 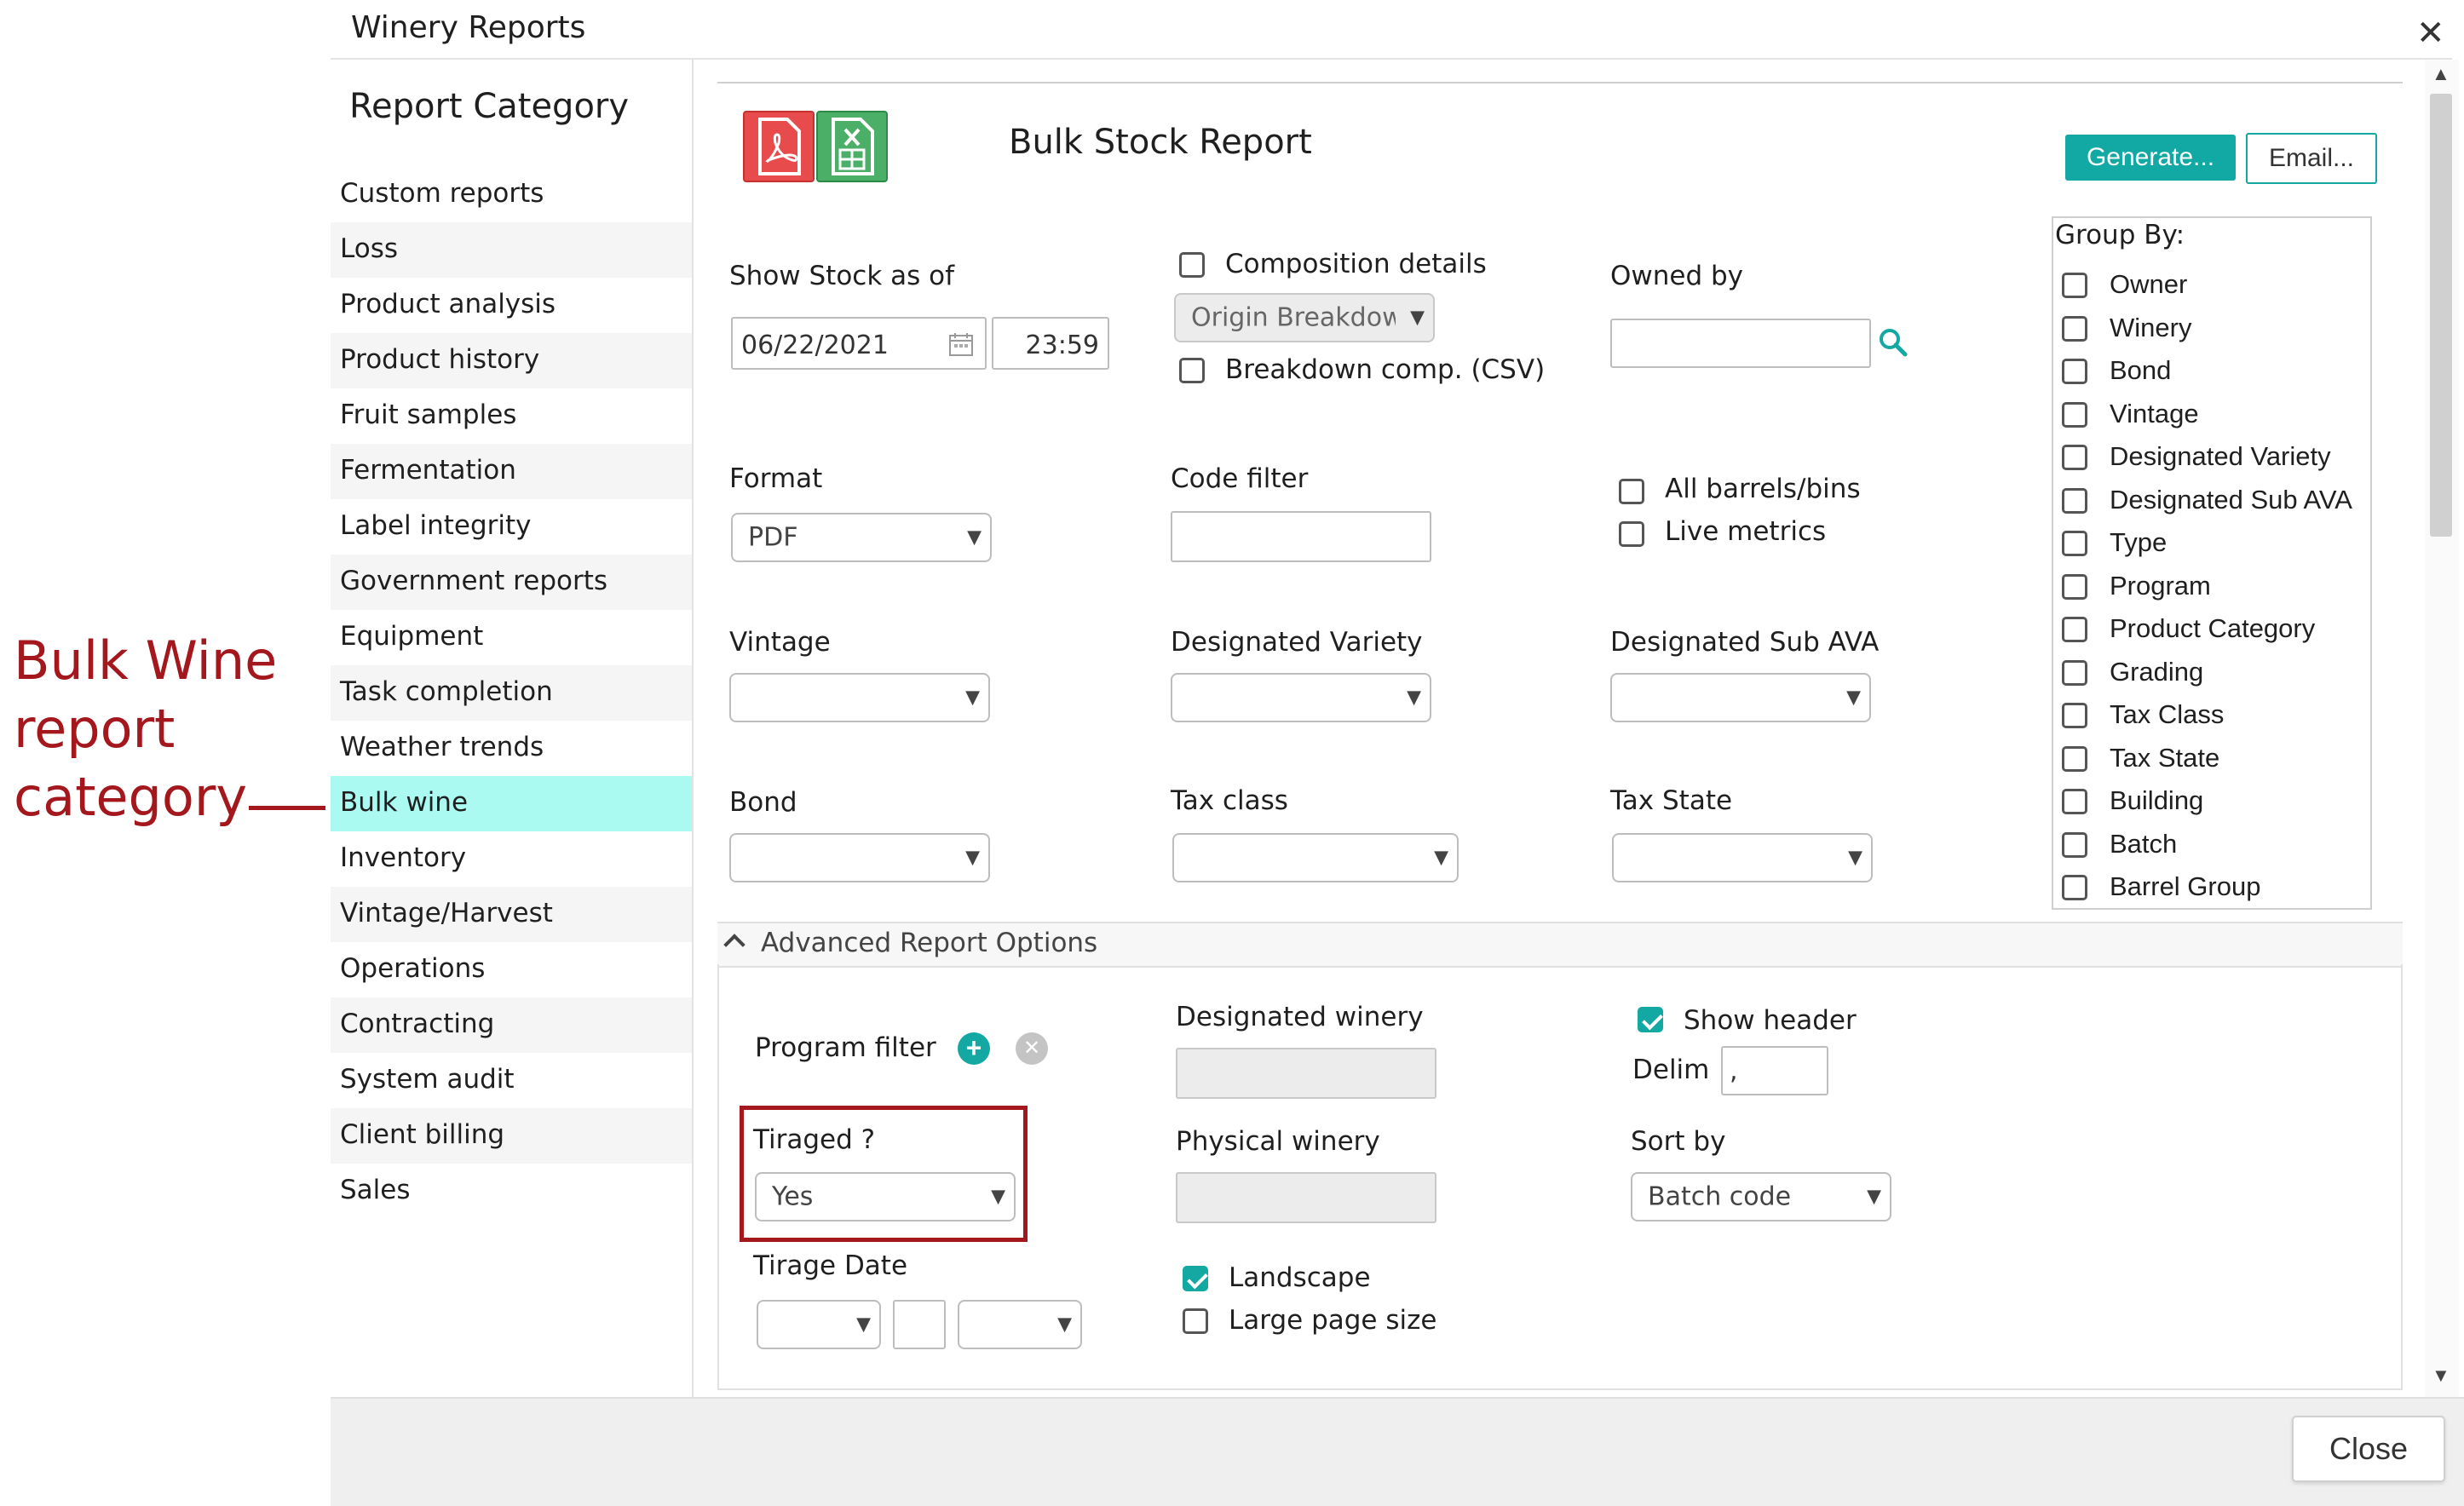 I want to click on advanced-options-label: Advanced Report Options, so click(x=929, y=943).